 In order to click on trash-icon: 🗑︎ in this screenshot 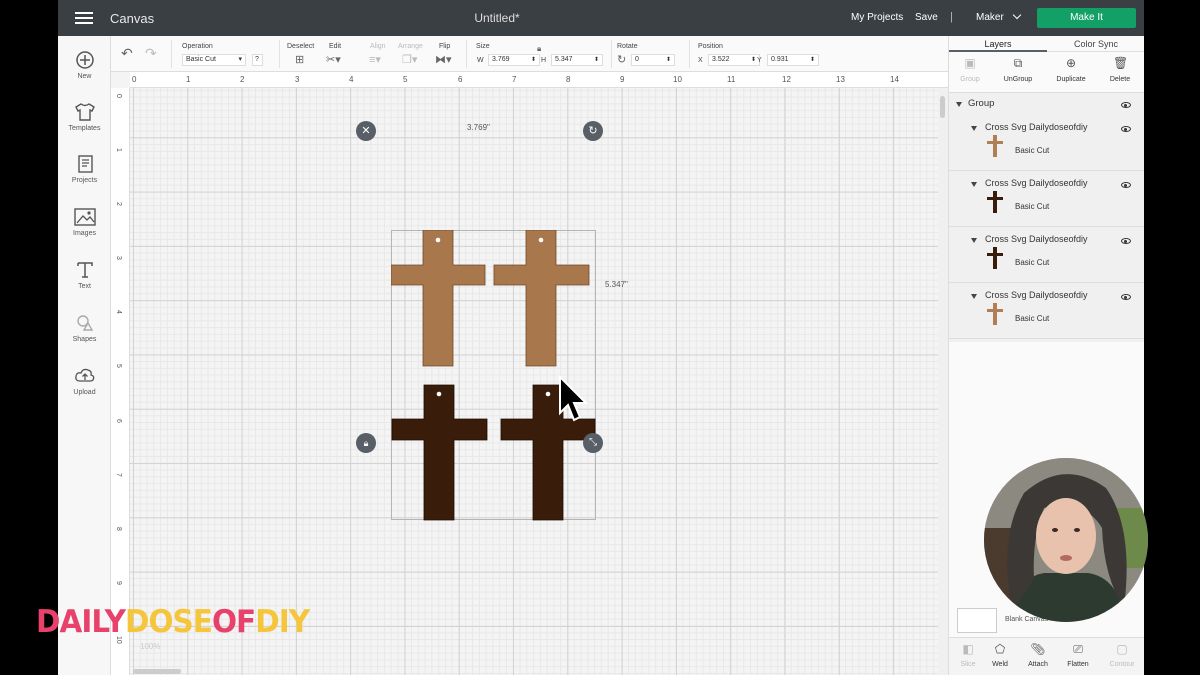, I will do `click(1121, 63)`.